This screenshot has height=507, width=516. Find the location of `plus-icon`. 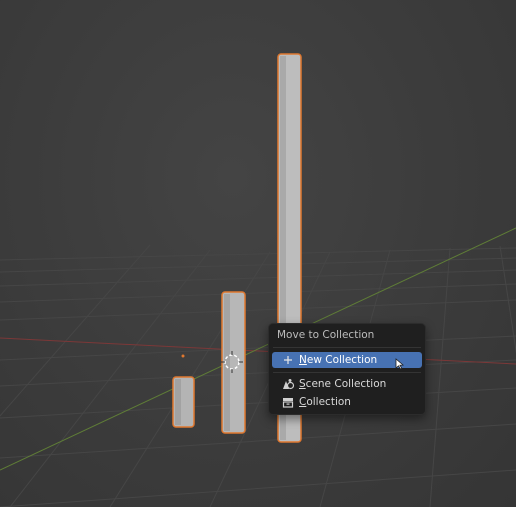

plus-icon is located at coordinates (288, 360).